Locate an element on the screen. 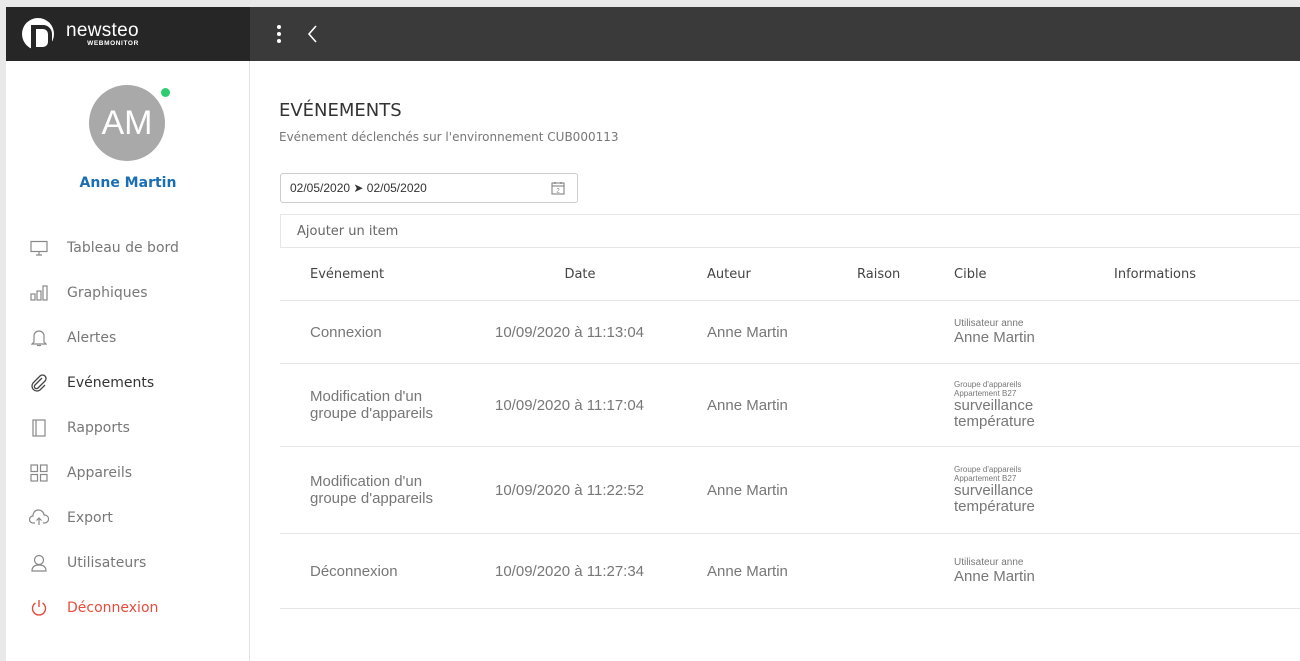 This screenshot has width=1300, height=661. sidebar-item-utilisateurs: Utilisateurs is located at coordinates (128, 562).